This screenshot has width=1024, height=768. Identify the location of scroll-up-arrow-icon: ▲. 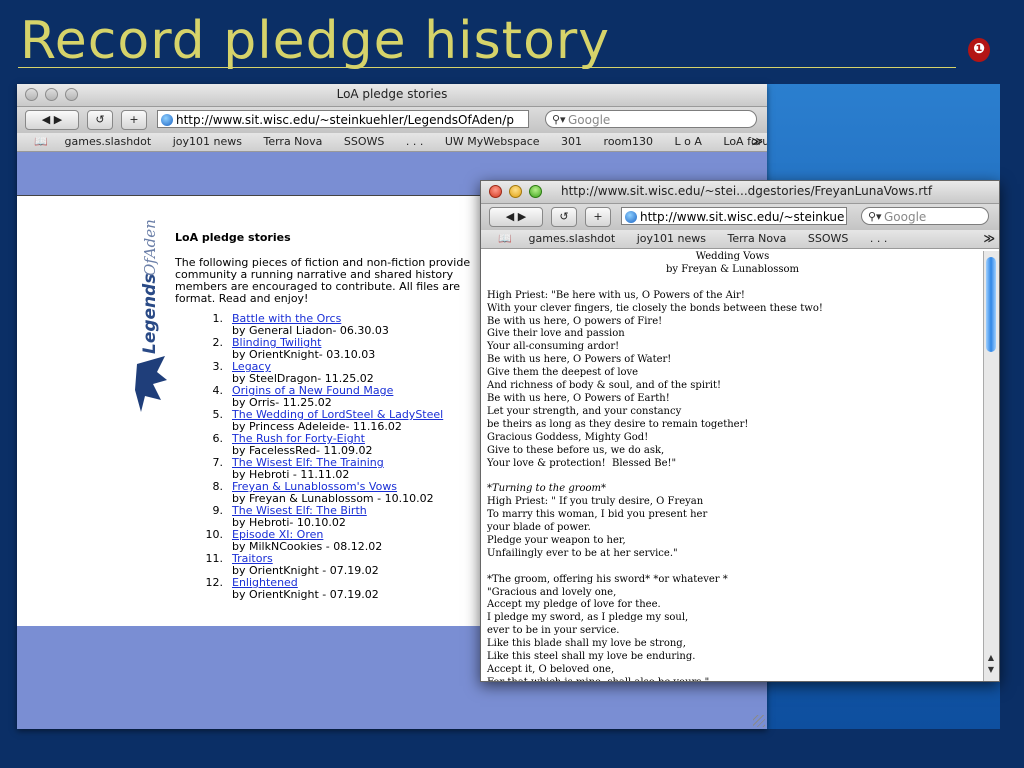
(991, 658).